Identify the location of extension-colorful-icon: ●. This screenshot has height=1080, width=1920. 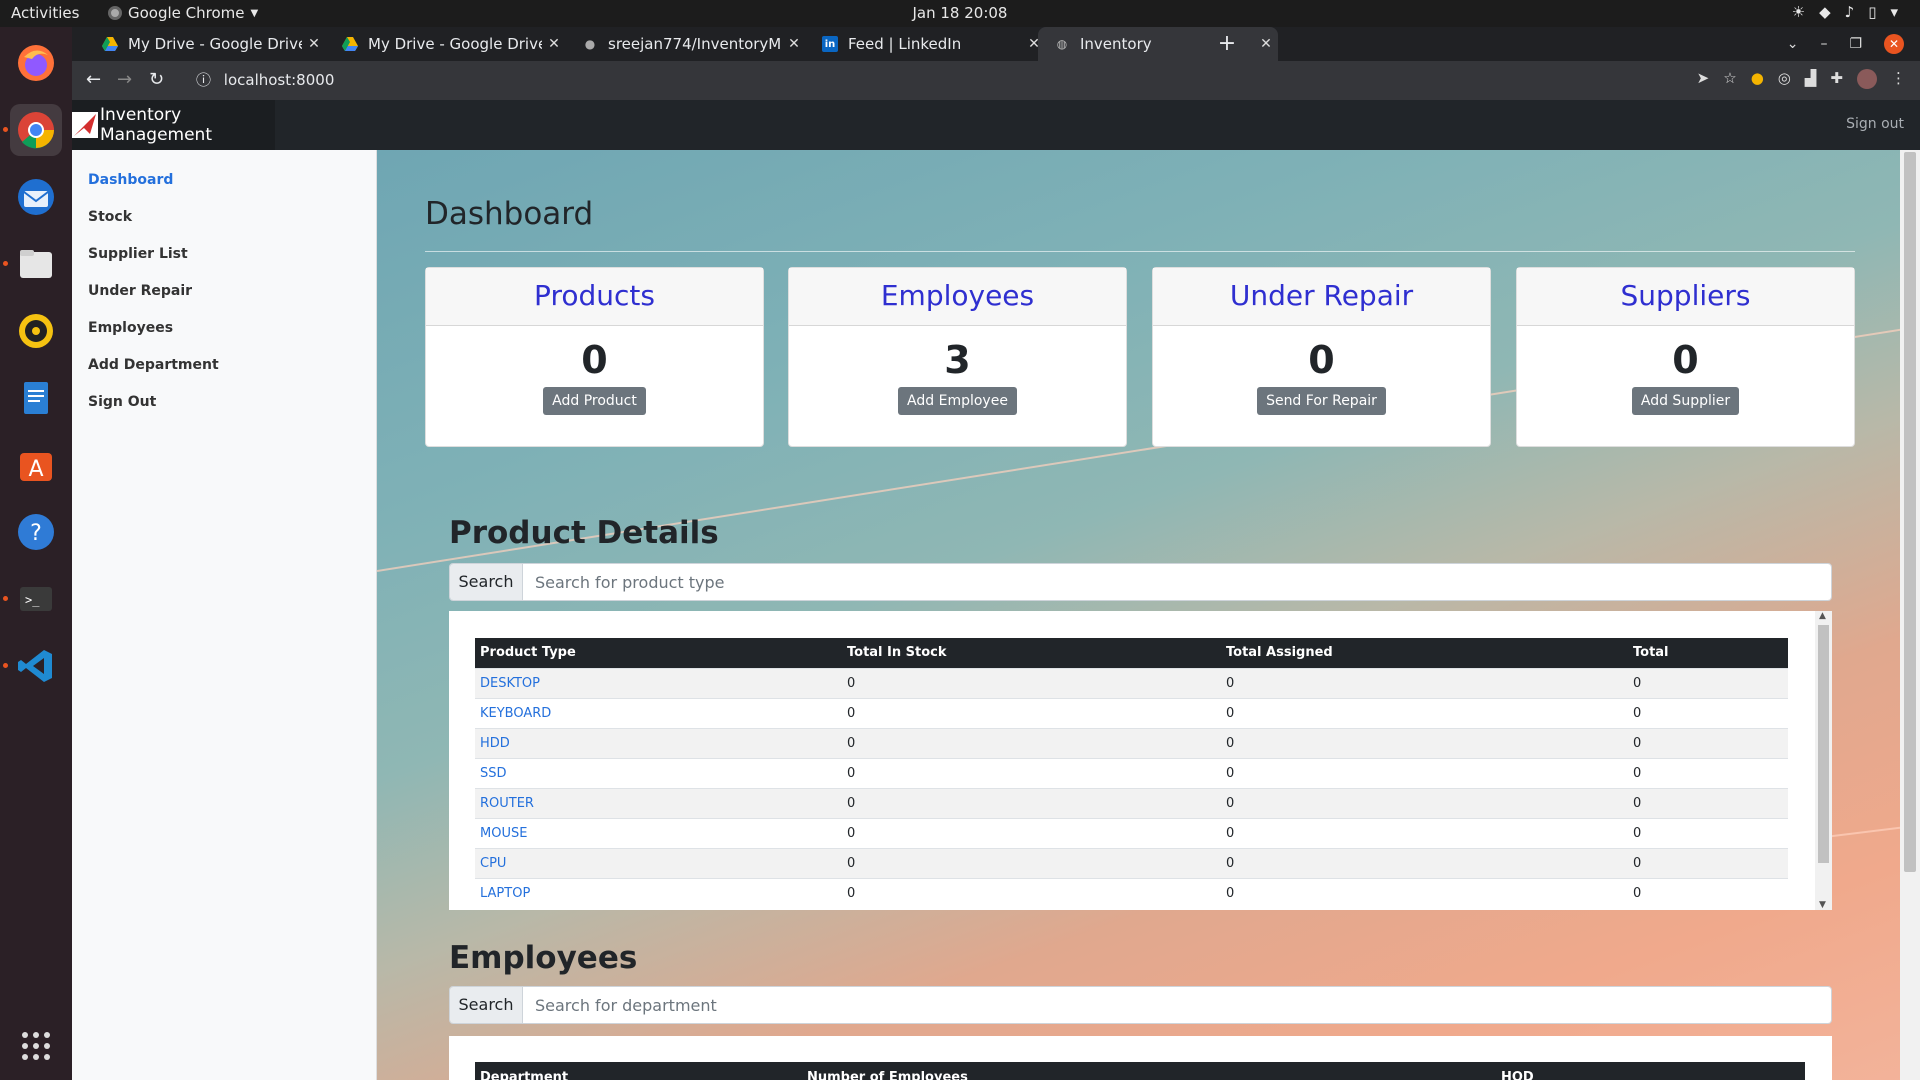
(1757, 79).